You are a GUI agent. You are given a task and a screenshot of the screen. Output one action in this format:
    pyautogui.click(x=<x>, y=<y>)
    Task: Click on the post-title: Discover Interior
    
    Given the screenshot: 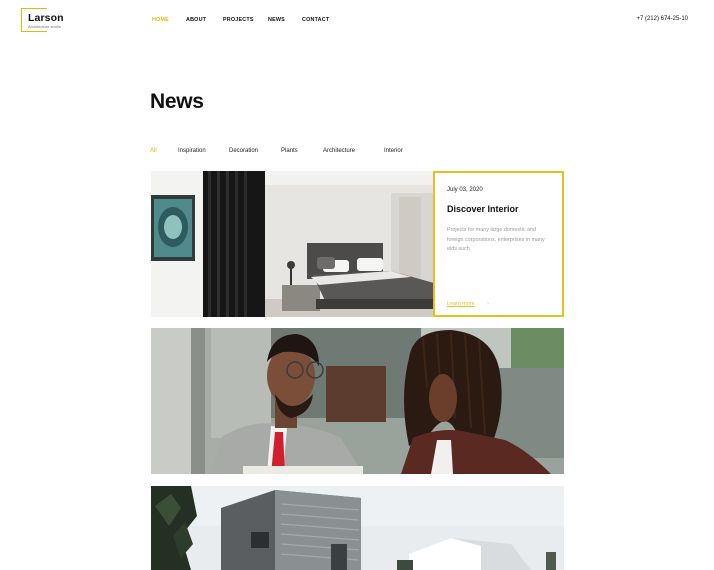 What is the action you would take?
    pyautogui.click(x=483, y=209)
    